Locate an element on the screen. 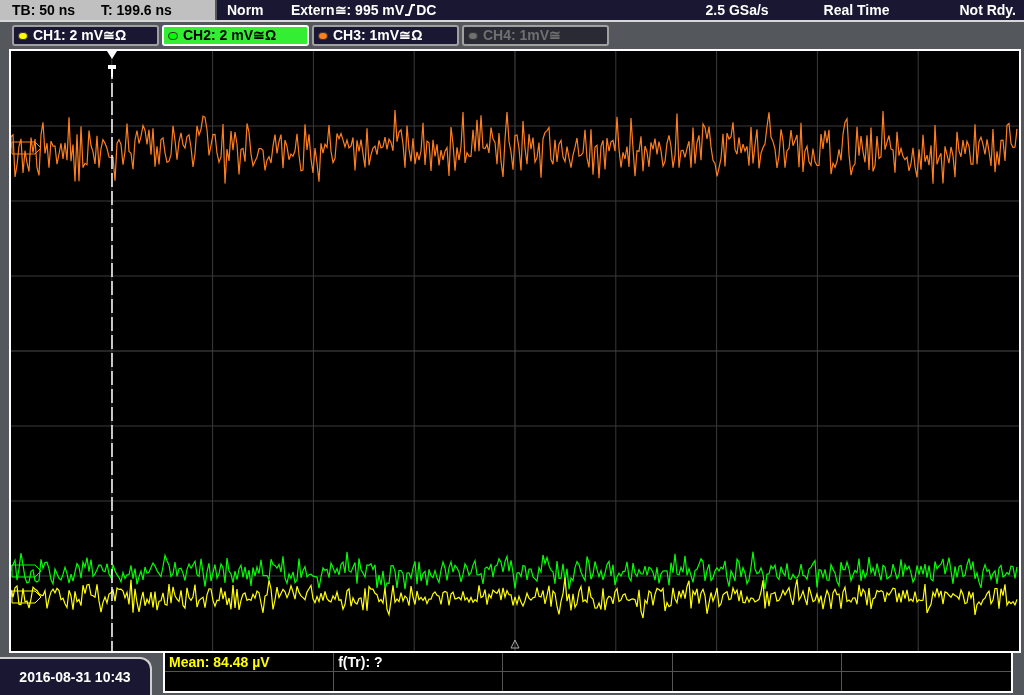 The height and width of the screenshot is (695, 1024). channel-tab: CH1: 2 mV≅Ω is located at coordinates (85, 35).